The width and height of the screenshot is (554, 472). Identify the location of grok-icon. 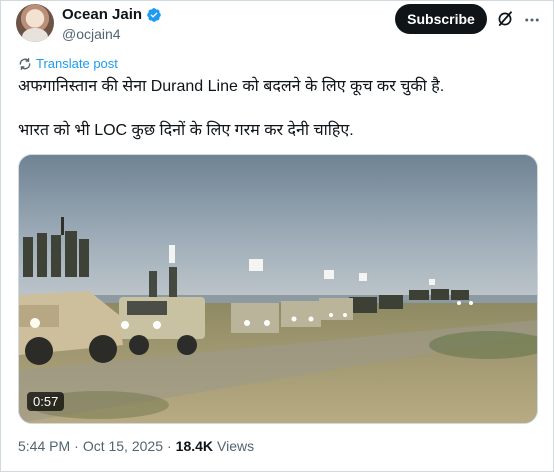
(505, 19).